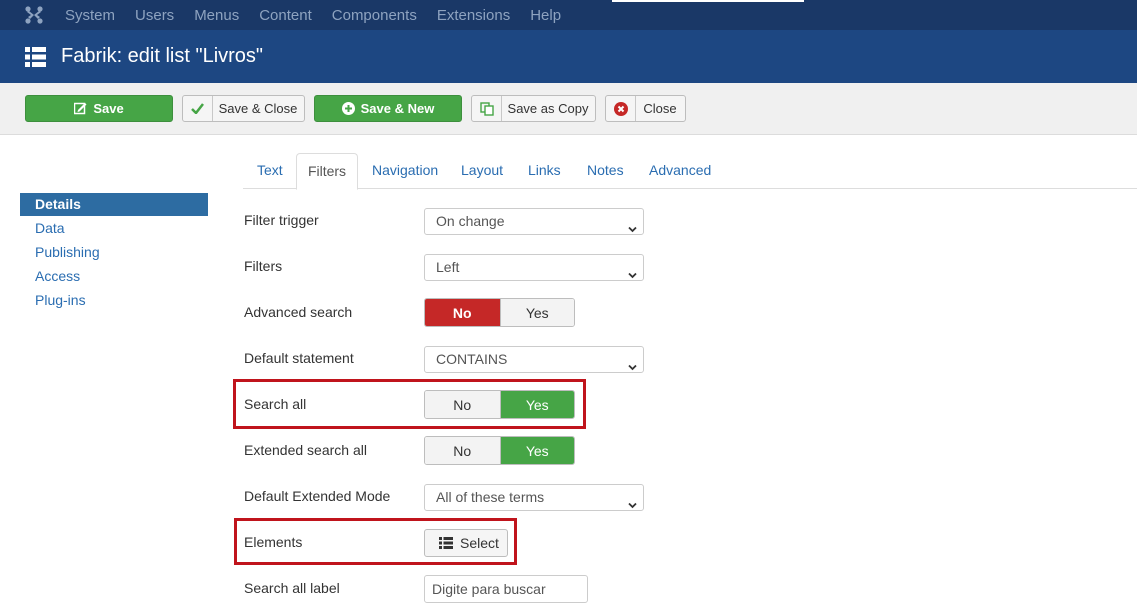  Describe the element at coordinates (281, 220) in the screenshot. I see `filter-trigger-label: Filter trigger` at that location.